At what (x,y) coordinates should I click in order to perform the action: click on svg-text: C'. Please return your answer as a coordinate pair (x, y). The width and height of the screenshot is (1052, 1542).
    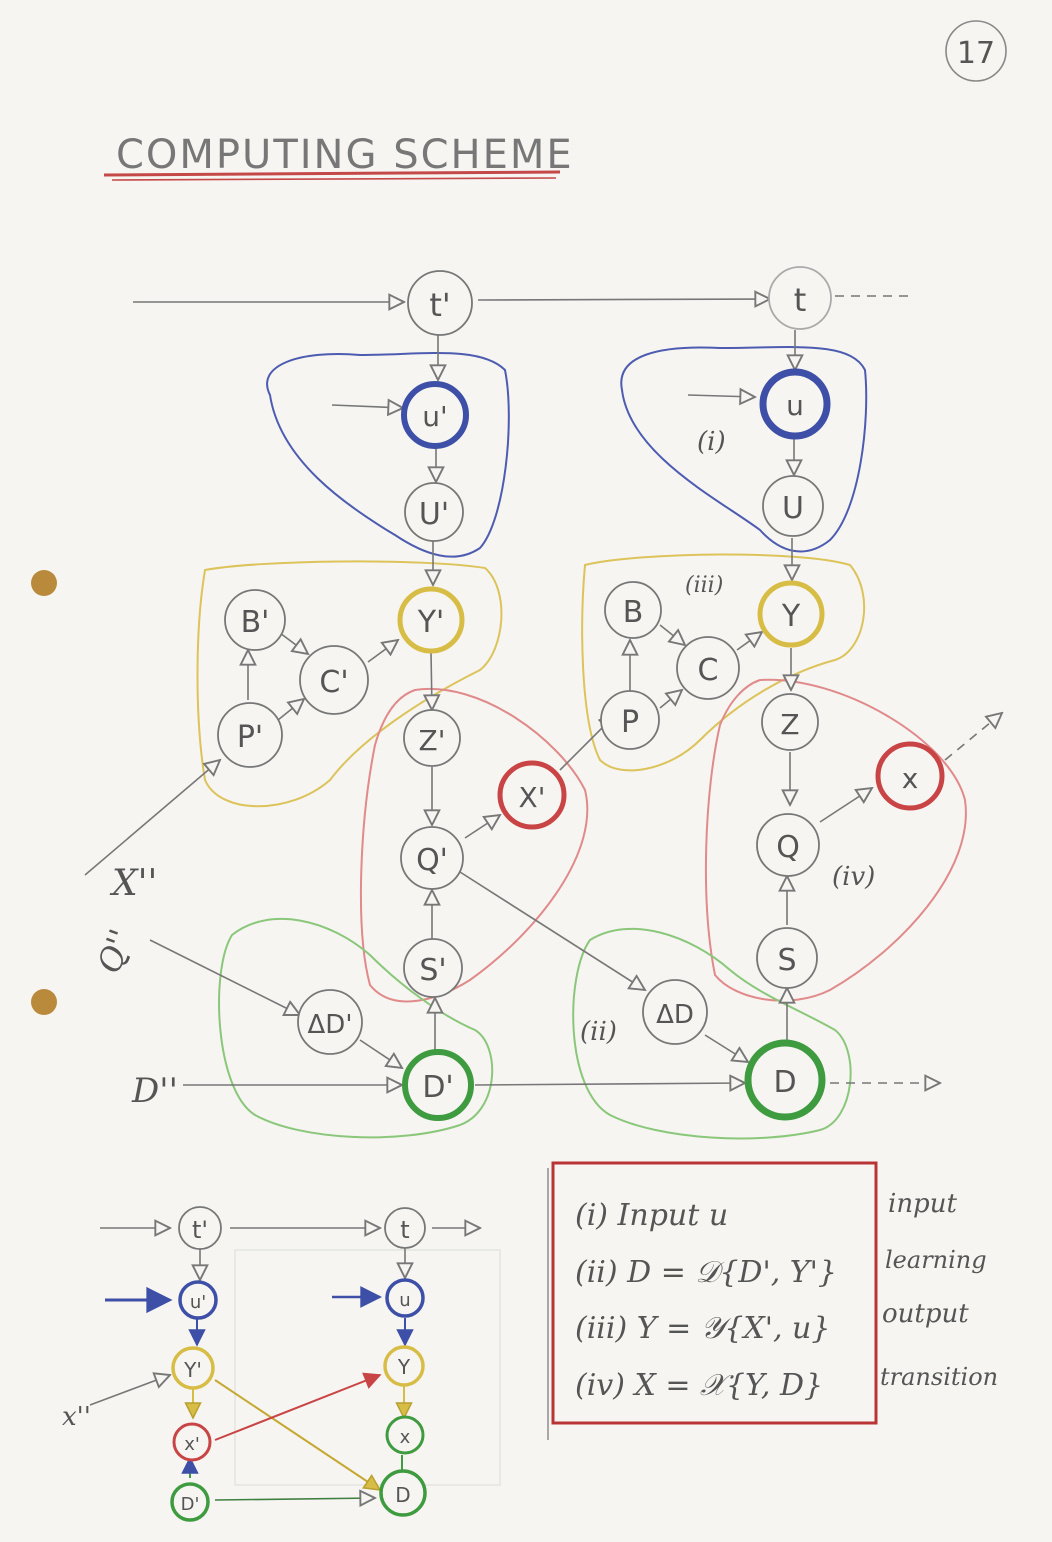
    Looking at the image, I should click on (333, 682).